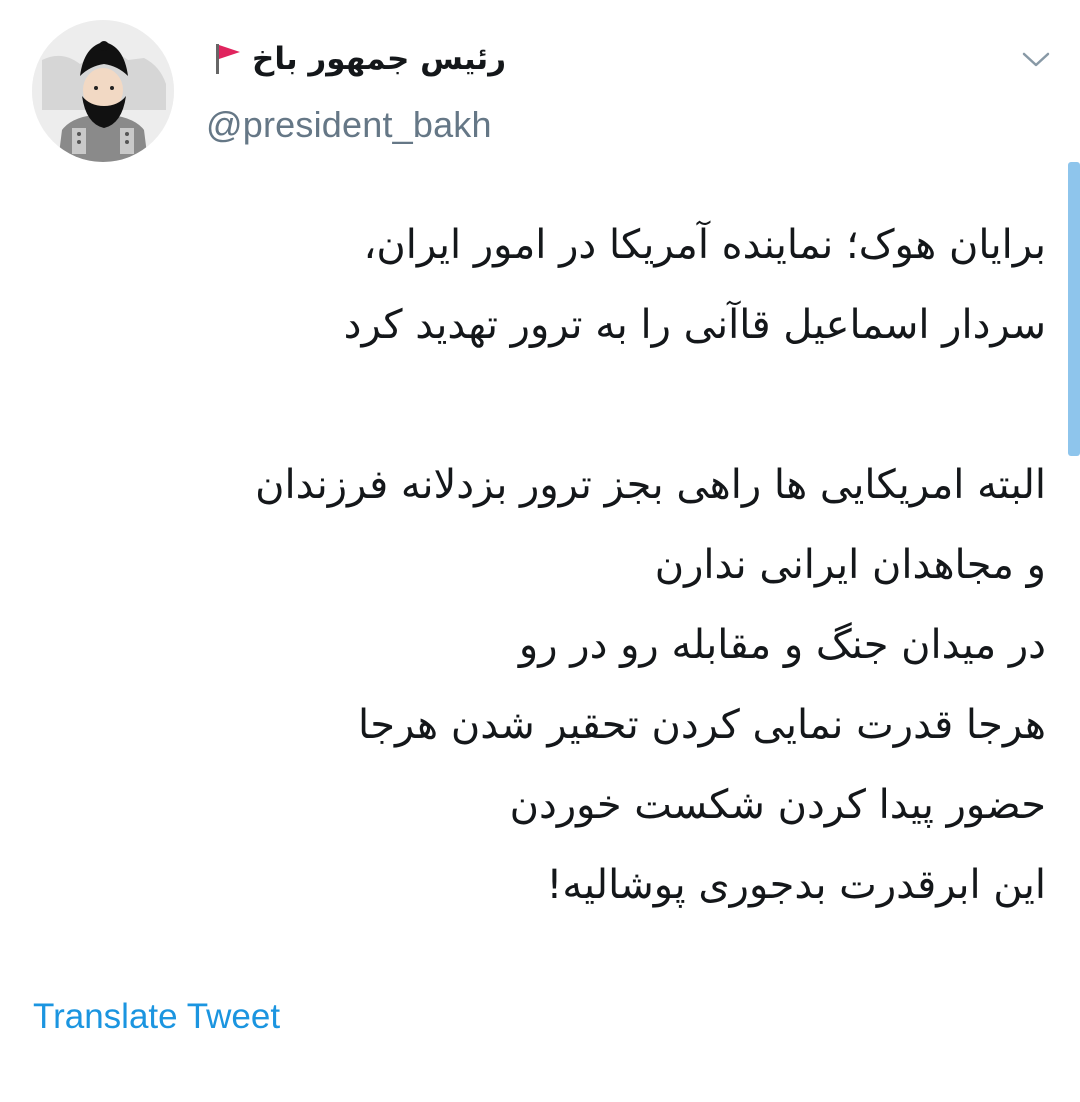  I want to click on display-name: رئیس جمهور باخ, so click(359, 59).